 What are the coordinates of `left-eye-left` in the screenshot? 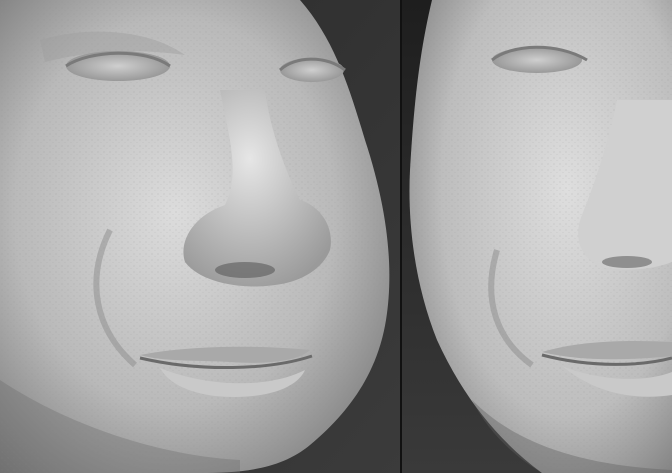 It's located at (118, 66).